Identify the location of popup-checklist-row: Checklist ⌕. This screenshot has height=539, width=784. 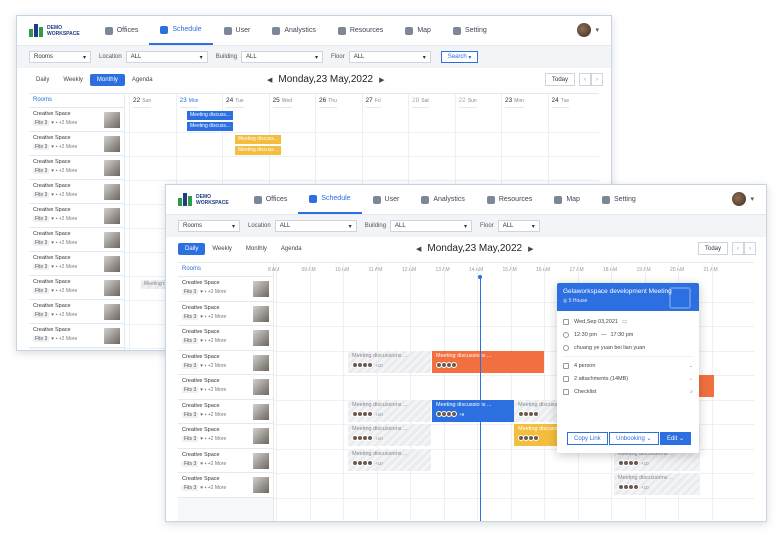
(628, 391).